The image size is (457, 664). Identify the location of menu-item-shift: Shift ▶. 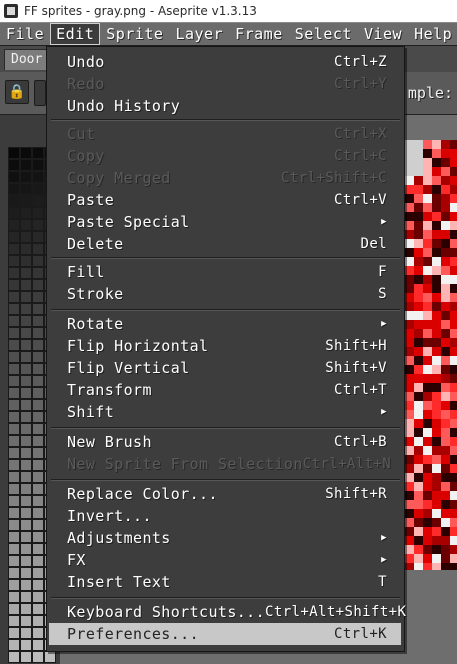
(225, 412).